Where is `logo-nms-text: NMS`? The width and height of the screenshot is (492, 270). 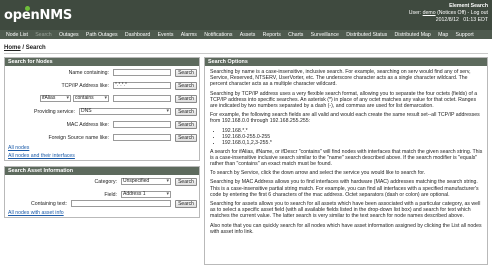
logo-nms-text: NMS is located at coordinates (56, 15).